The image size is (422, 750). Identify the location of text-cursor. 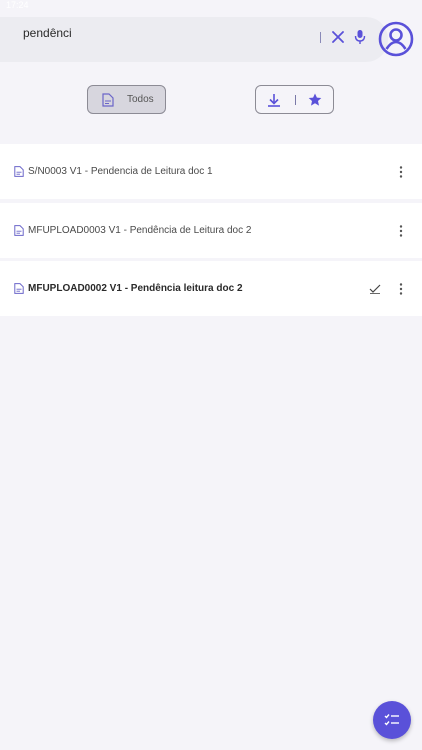
(320, 37).